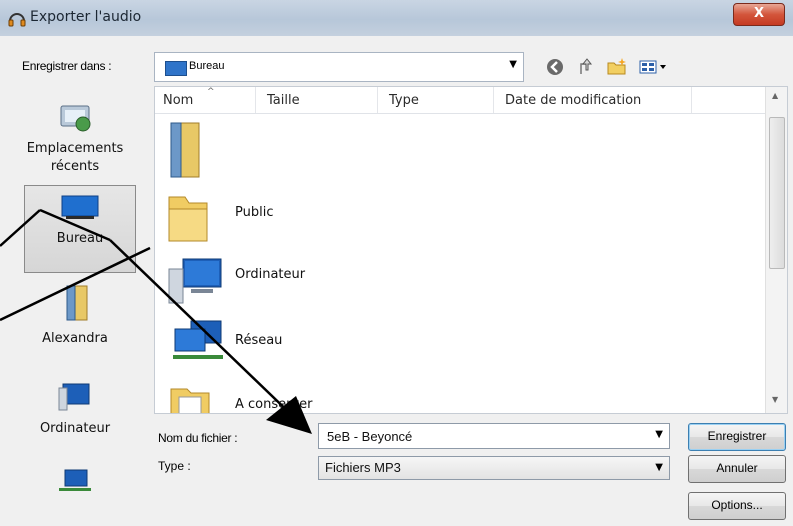 The width and height of the screenshot is (793, 526). I want to click on window-title: Exporter l'audio, so click(86, 17).